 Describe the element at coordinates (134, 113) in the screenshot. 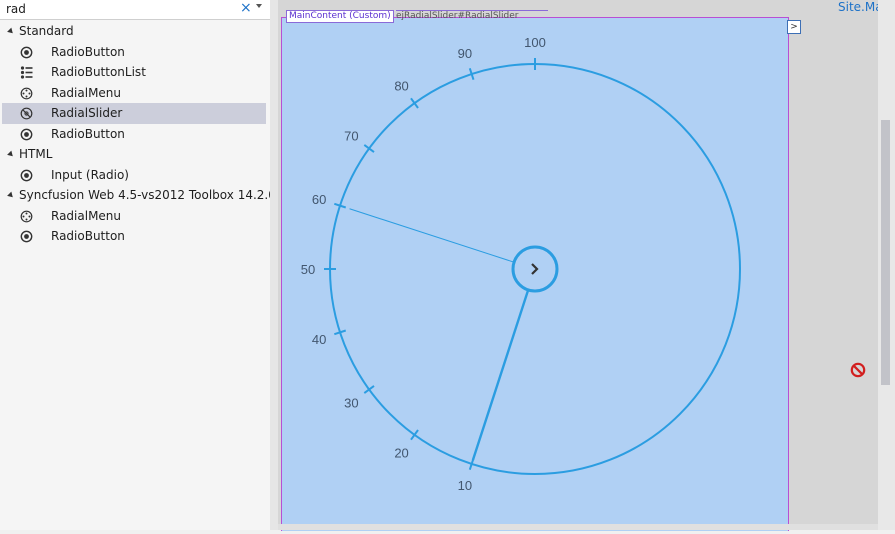

I see `toolbox-item: RadialSlider` at that location.